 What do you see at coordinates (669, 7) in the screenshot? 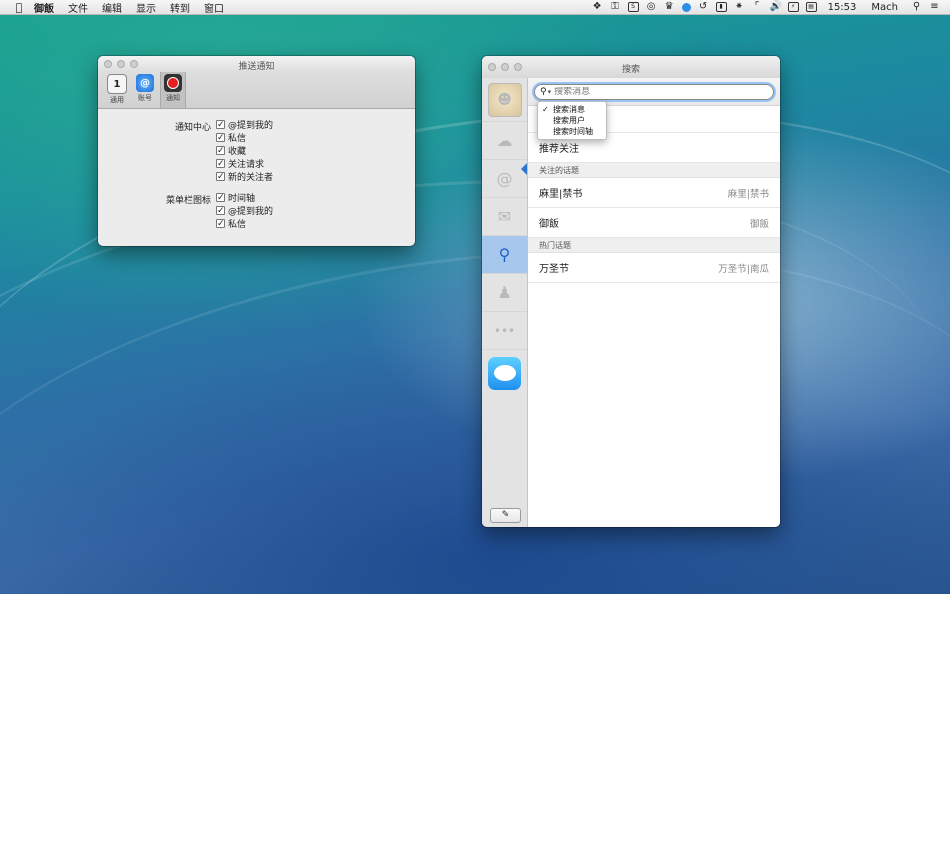
I see `evernote-icon: ♛` at bounding box center [669, 7].